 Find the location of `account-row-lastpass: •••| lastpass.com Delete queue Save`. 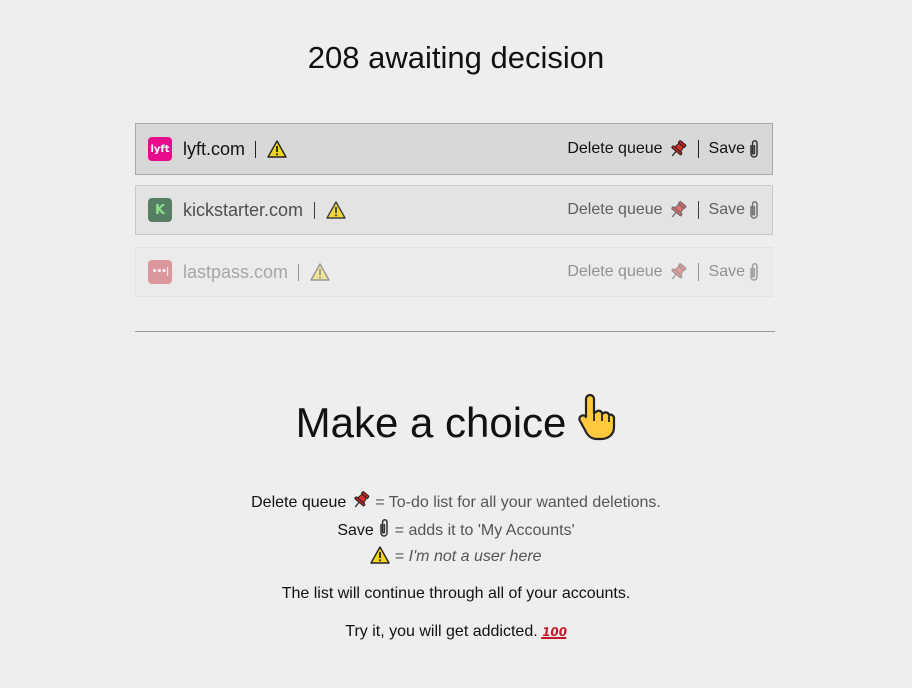

account-row-lastpass: •••| lastpass.com Delete queue Save is located at coordinates (454, 272).